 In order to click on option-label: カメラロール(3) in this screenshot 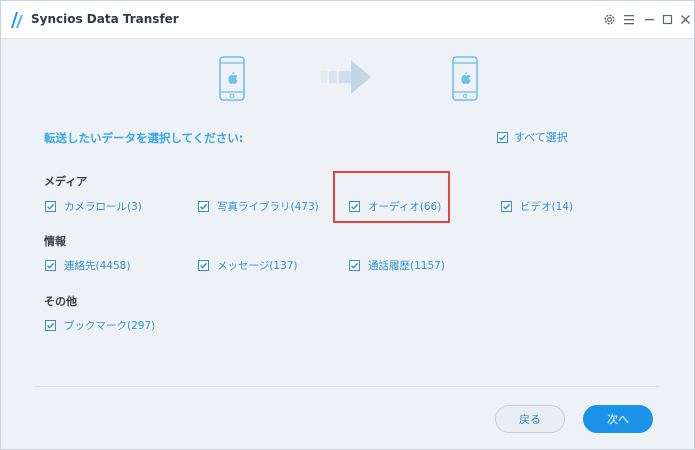, I will do `click(103, 207)`.